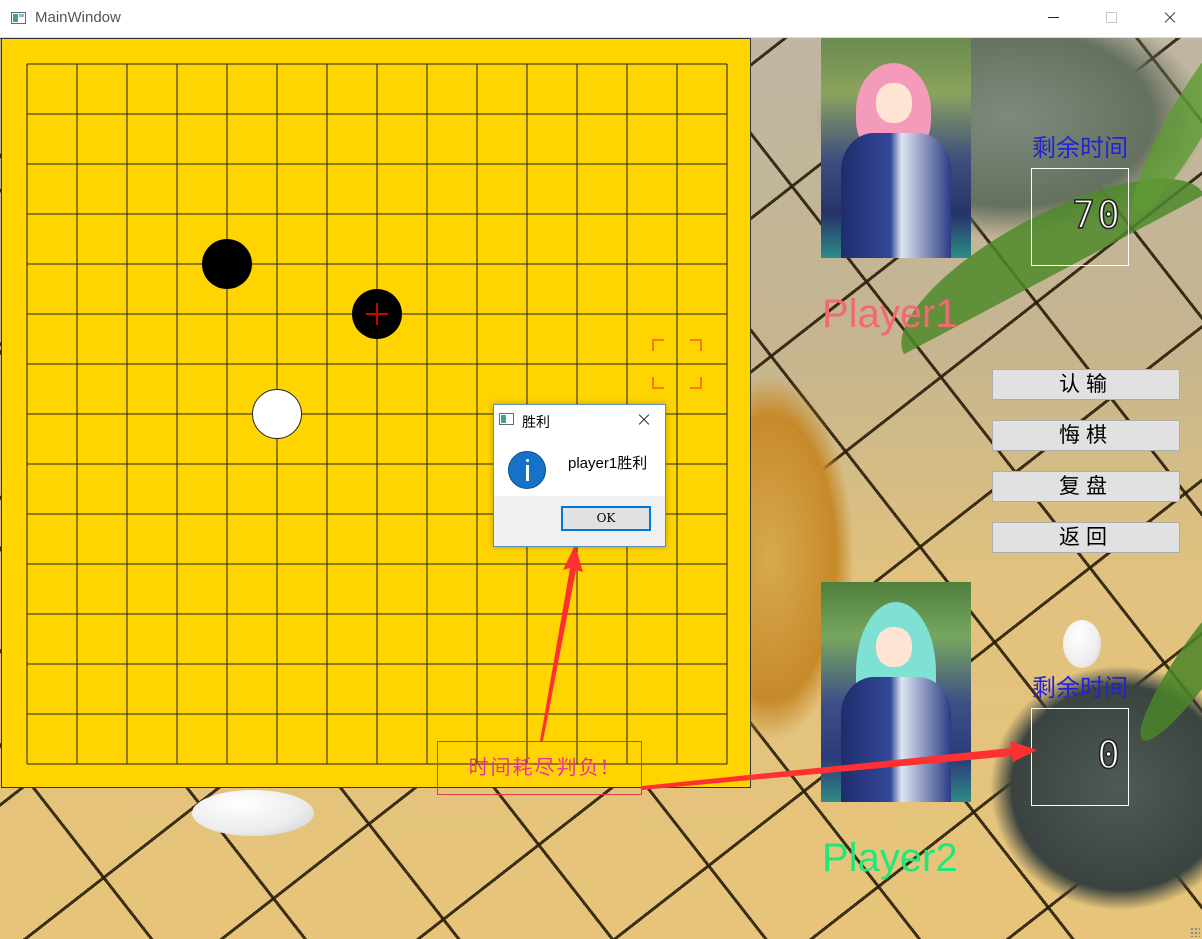 Image resolution: width=1202 pixels, height=939 pixels. Describe the element at coordinates (896, 148) in the screenshot. I see `player1-avatar` at that location.